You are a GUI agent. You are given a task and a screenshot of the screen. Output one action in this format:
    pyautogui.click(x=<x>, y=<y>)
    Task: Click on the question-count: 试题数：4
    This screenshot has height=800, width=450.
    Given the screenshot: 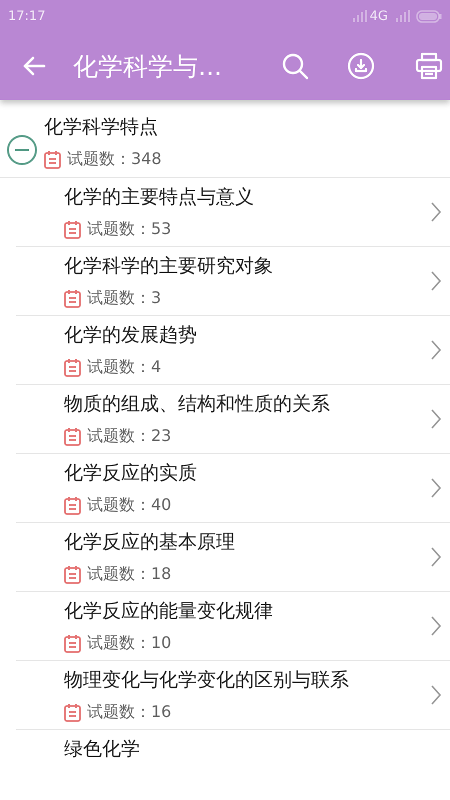 What is the action you would take?
    pyautogui.click(x=124, y=367)
    